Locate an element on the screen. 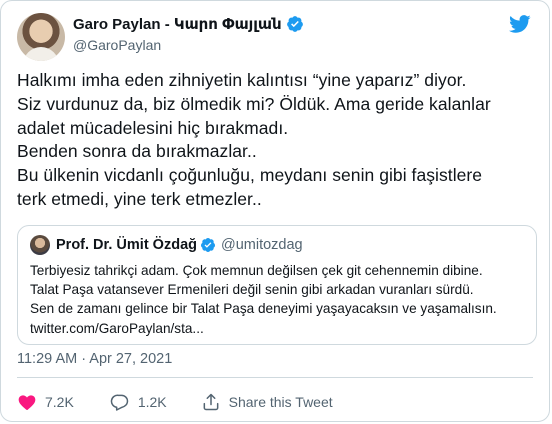  author-name-row: Garo Paylan - Կարո Փայլան is located at coordinates (188, 24).